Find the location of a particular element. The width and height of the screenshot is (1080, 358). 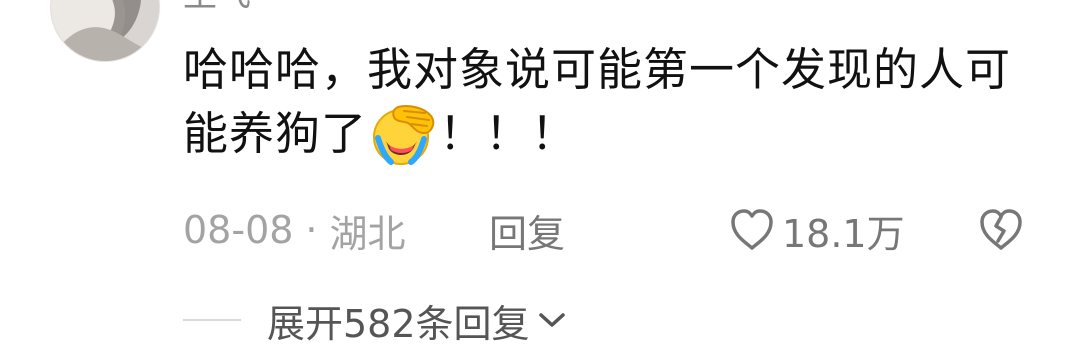

expand-replies-button: 展开582条回复 is located at coordinates (417, 320).